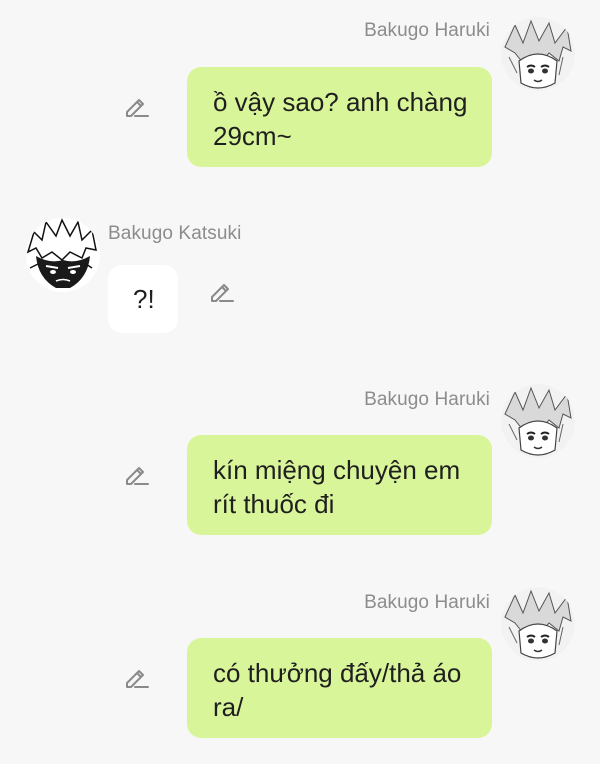 The height and width of the screenshot is (764, 600). What do you see at coordinates (339, 485) in the screenshot?
I see `message-bubble: kín miệng chuyện em rít thuốc đi` at bounding box center [339, 485].